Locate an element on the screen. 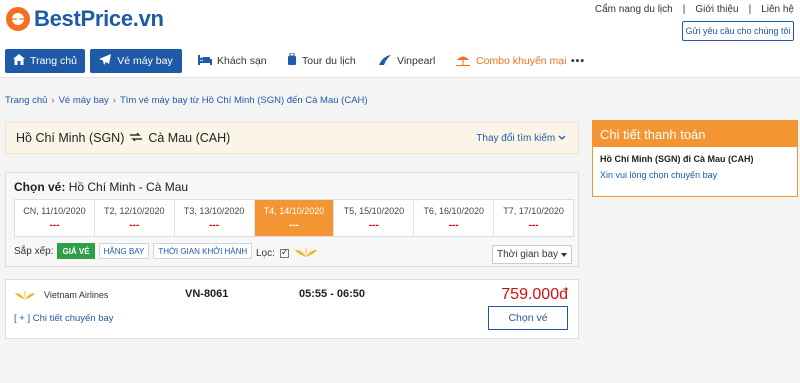 This screenshot has width=800, height=383. more-menu-button: ••• is located at coordinates (578, 61).